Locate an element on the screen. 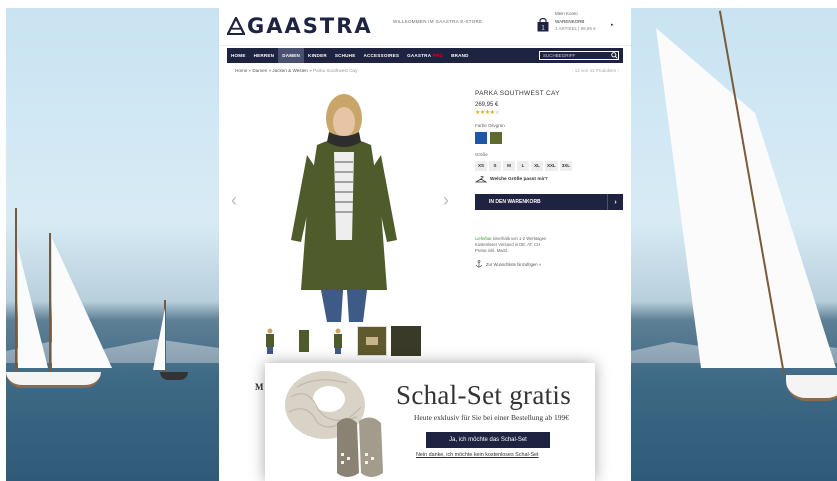 This screenshot has height=481, width=837. logo: GAASTRA is located at coordinates (300, 26).